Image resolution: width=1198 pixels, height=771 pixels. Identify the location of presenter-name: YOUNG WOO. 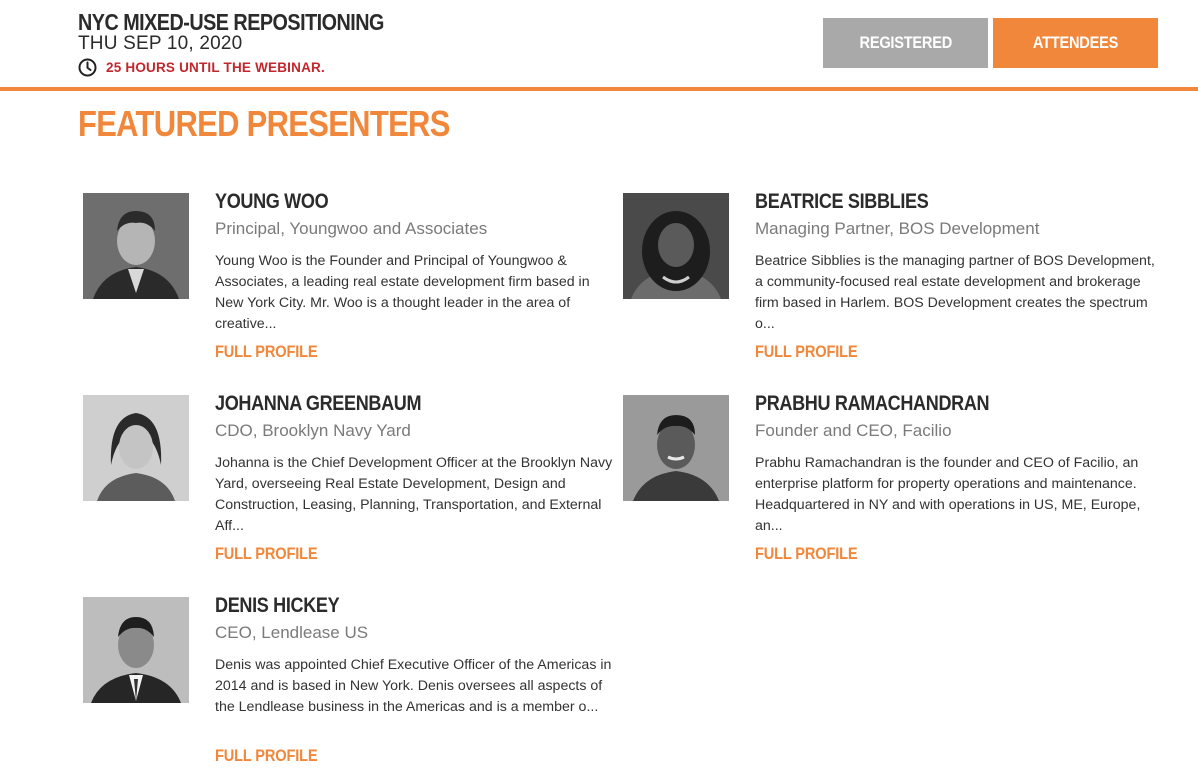
(272, 201).